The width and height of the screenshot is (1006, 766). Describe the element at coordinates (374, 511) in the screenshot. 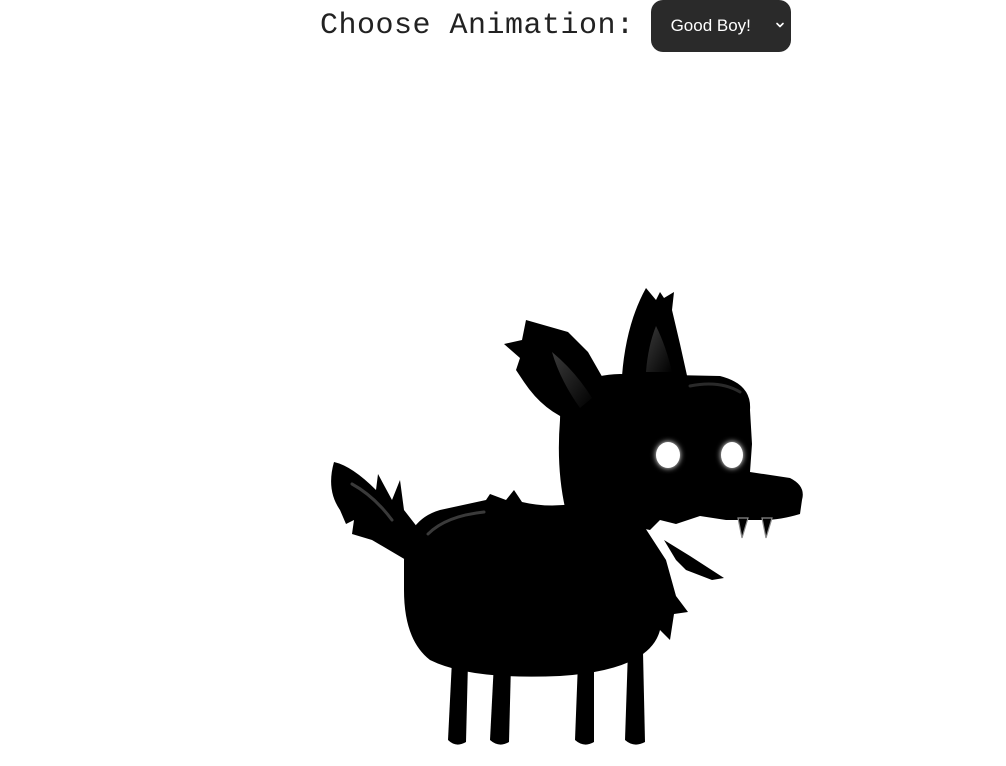

I see `tail` at that location.